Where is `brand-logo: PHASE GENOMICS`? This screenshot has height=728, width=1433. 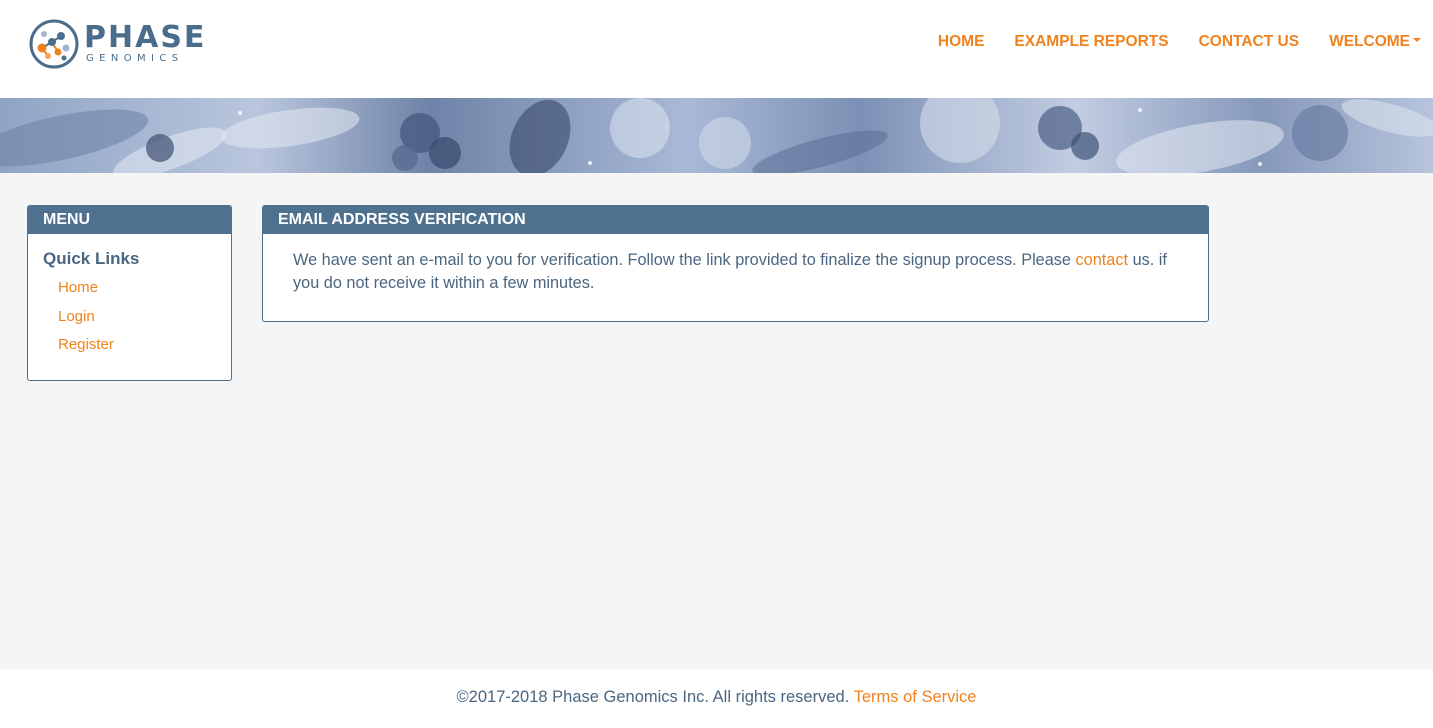 brand-logo: PHASE GENOMICS is located at coordinates (117, 44).